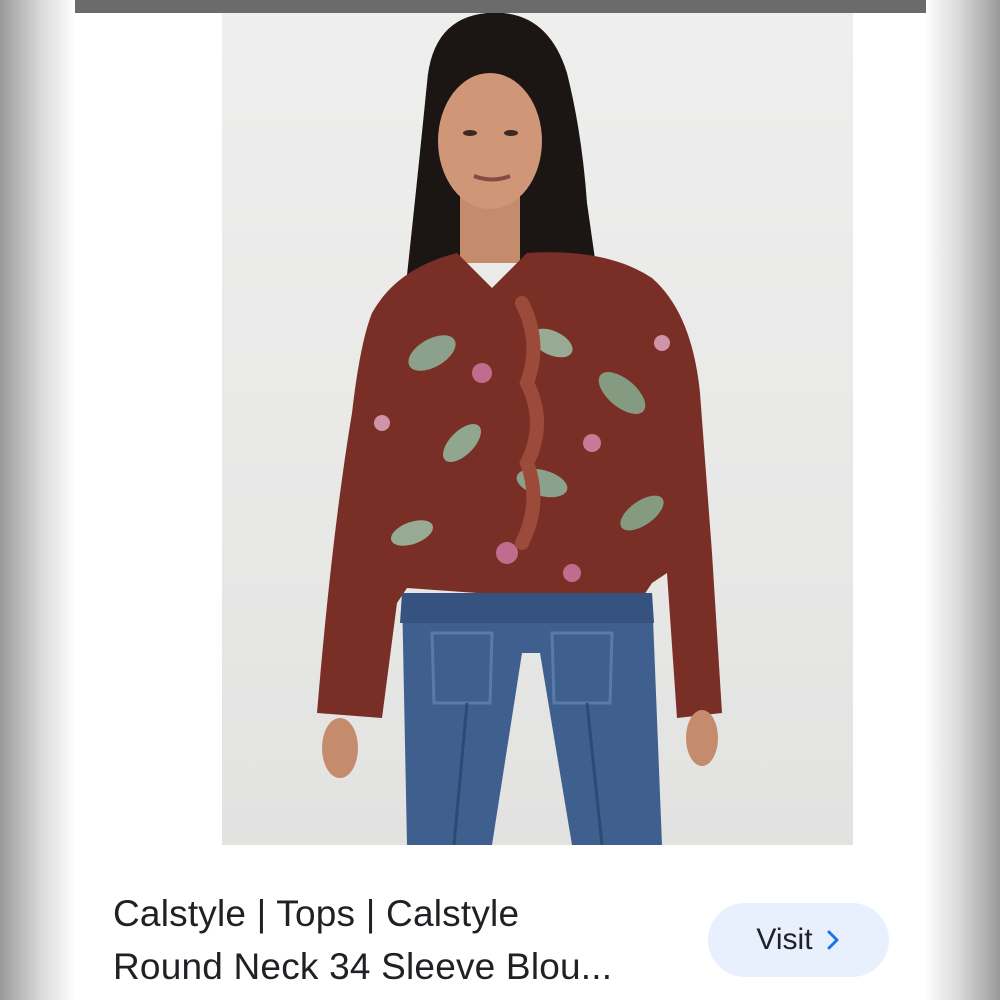  Describe the element at coordinates (833, 940) in the screenshot. I see `chevron-right-icon` at that location.